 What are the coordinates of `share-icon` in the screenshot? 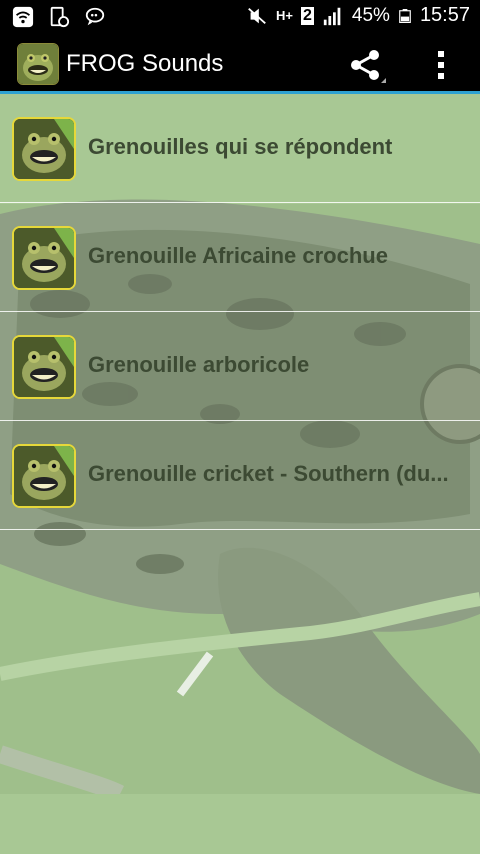 It's located at (366, 65).